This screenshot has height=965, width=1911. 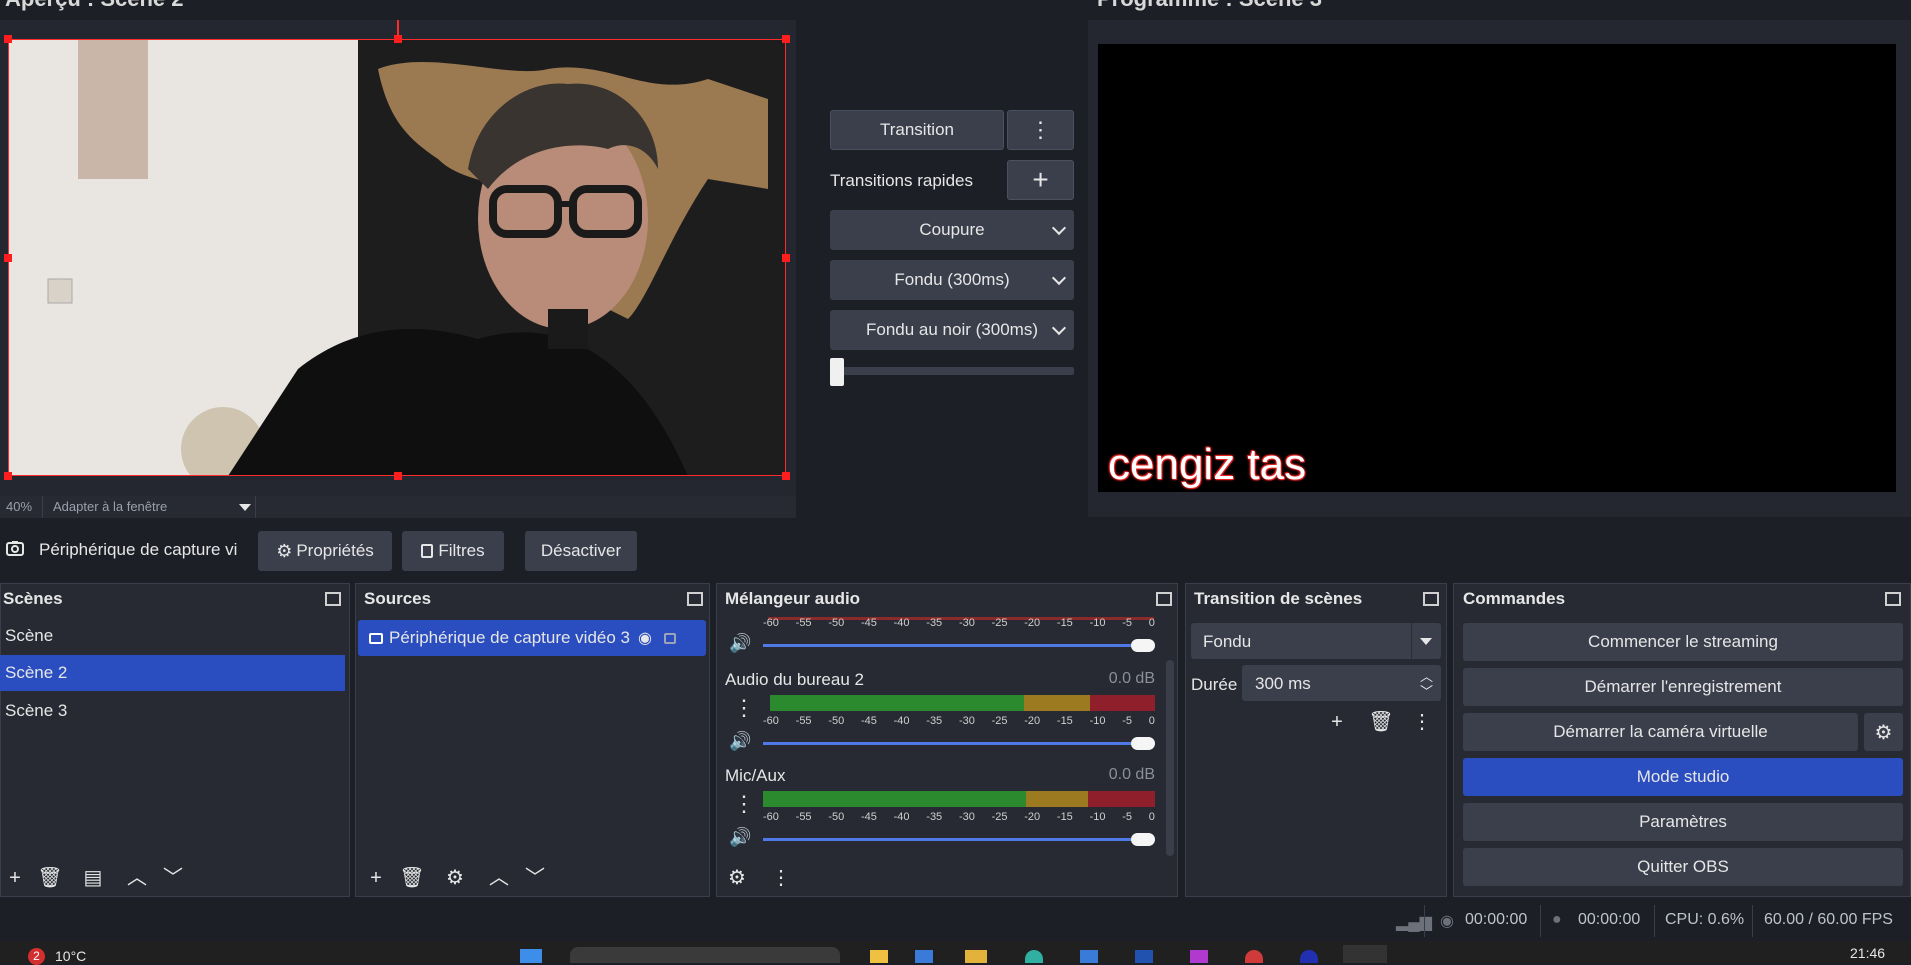 What do you see at coordinates (532, 638) in the screenshot?
I see `source-item: Périphérique de capture vidéo 3 ◉` at bounding box center [532, 638].